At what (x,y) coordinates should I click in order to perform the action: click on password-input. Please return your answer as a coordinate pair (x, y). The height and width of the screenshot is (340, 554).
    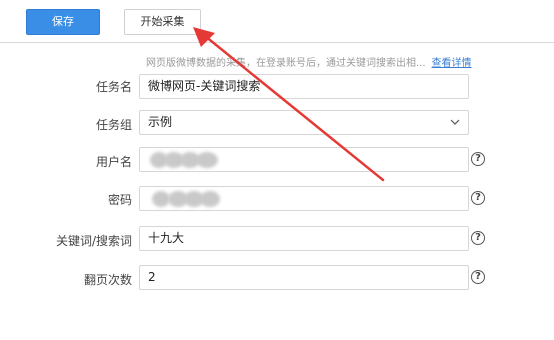
    Looking at the image, I should click on (304, 198).